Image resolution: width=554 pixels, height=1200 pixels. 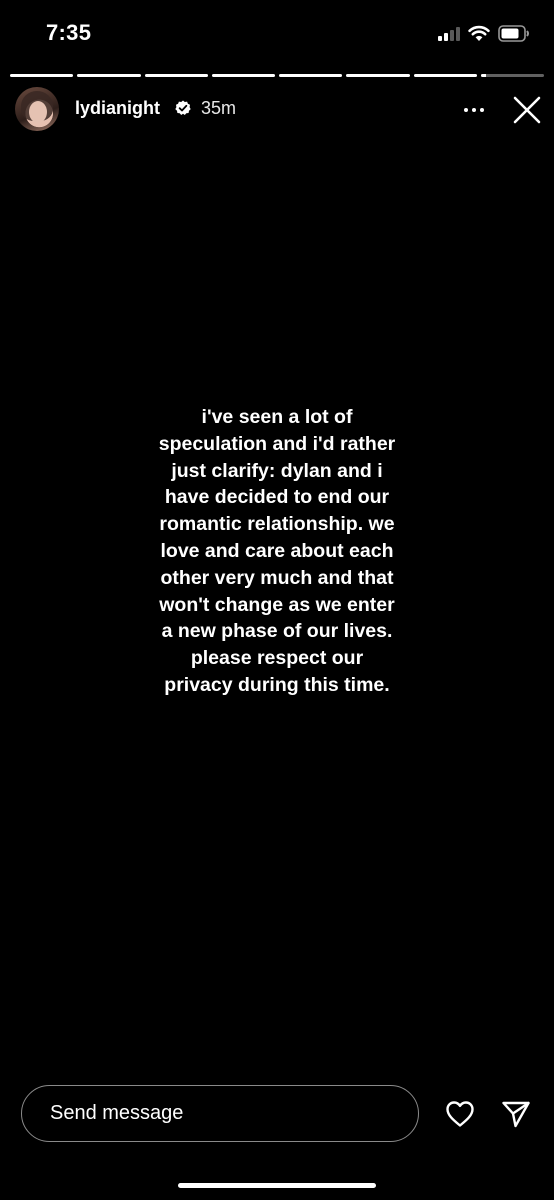 I want to click on story-text-line: i've seen a lot of, so click(x=277, y=417).